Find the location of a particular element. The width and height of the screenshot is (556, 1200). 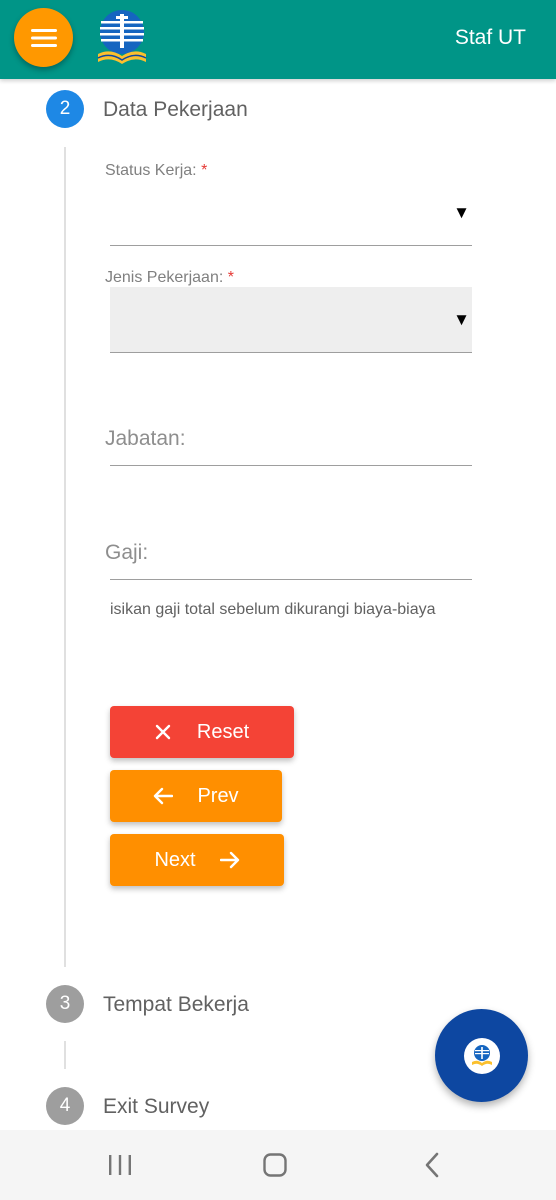

next-button: Next is located at coordinates (197, 860).